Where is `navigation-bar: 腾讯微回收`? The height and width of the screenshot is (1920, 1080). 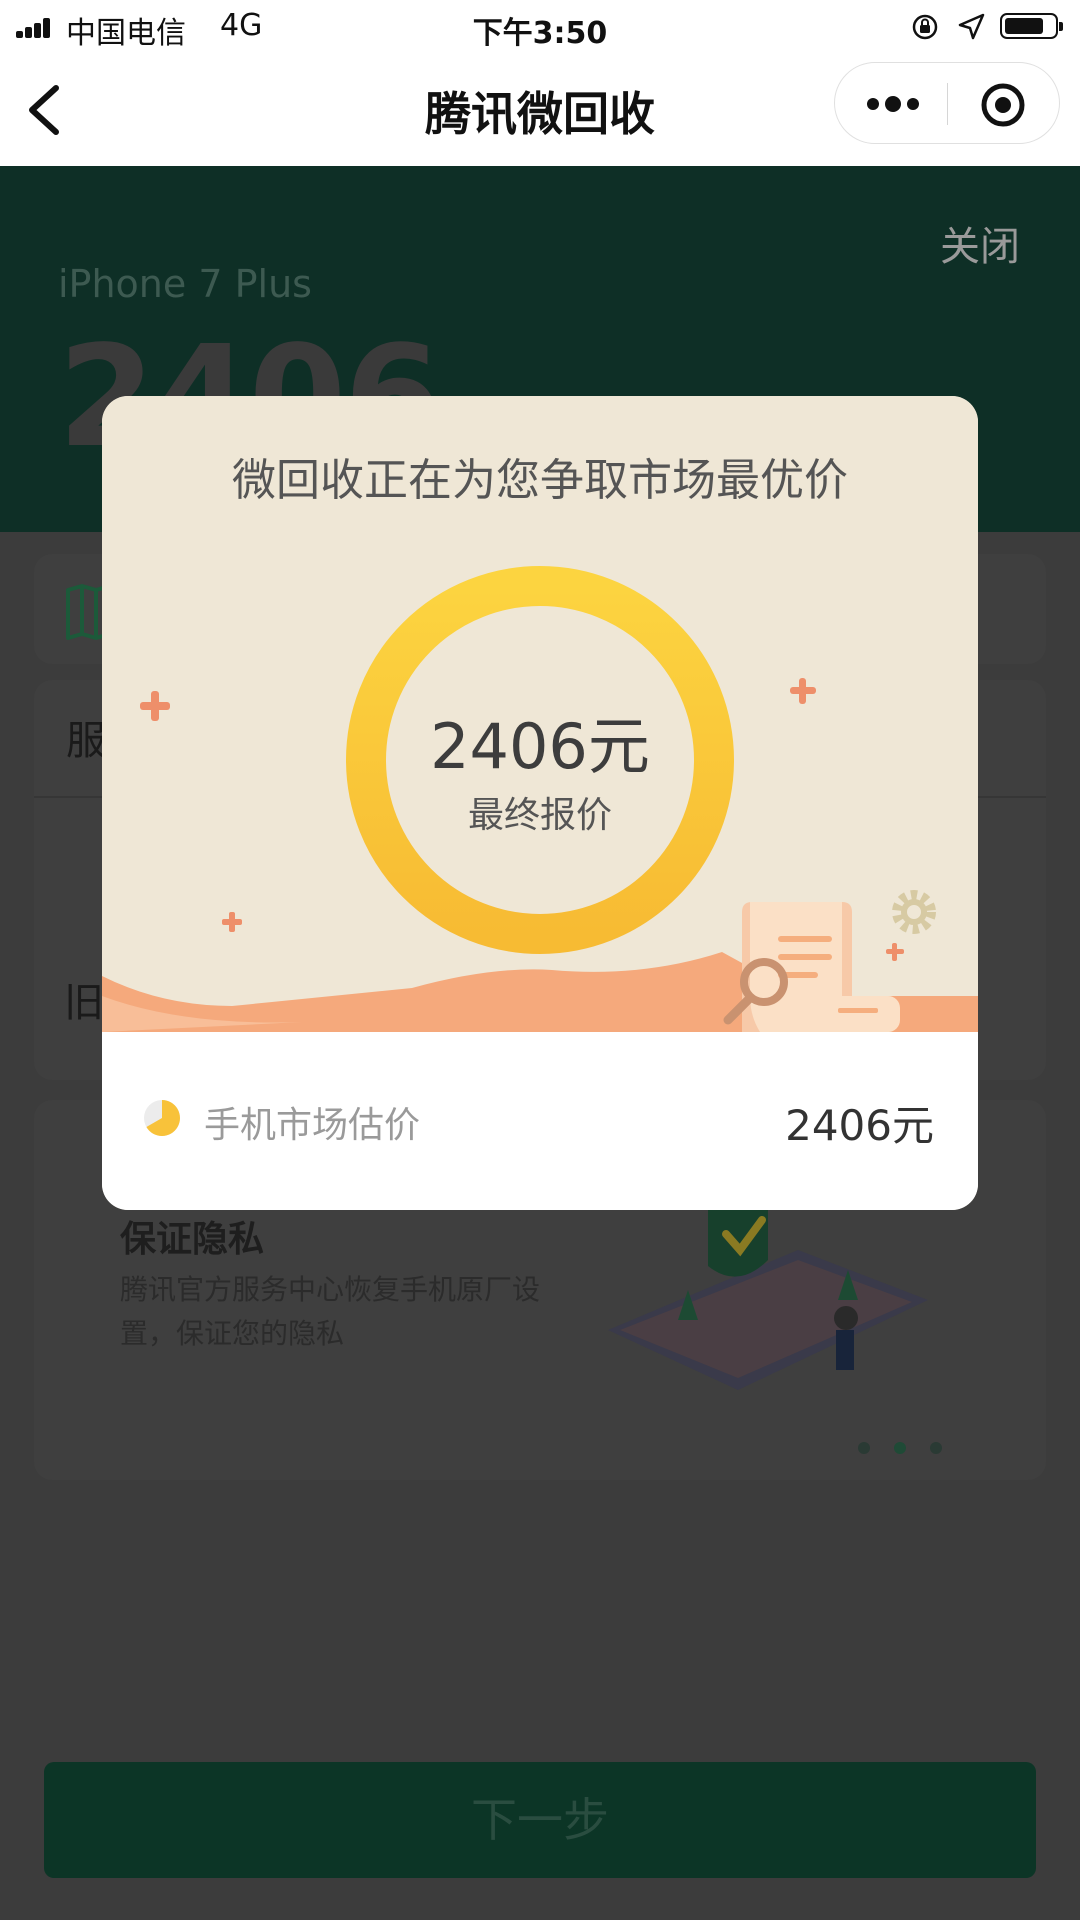
navigation-bar: 腾讯微回收 is located at coordinates (540, 110).